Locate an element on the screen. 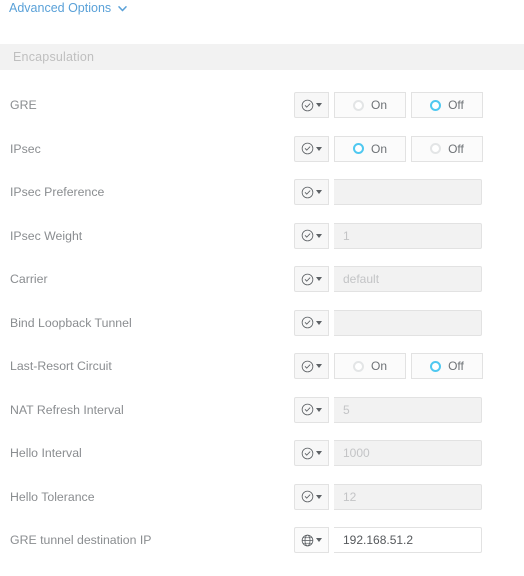 This screenshot has width=524, height=576. field-label: NAT Refresh Interval is located at coordinates (67, 409).